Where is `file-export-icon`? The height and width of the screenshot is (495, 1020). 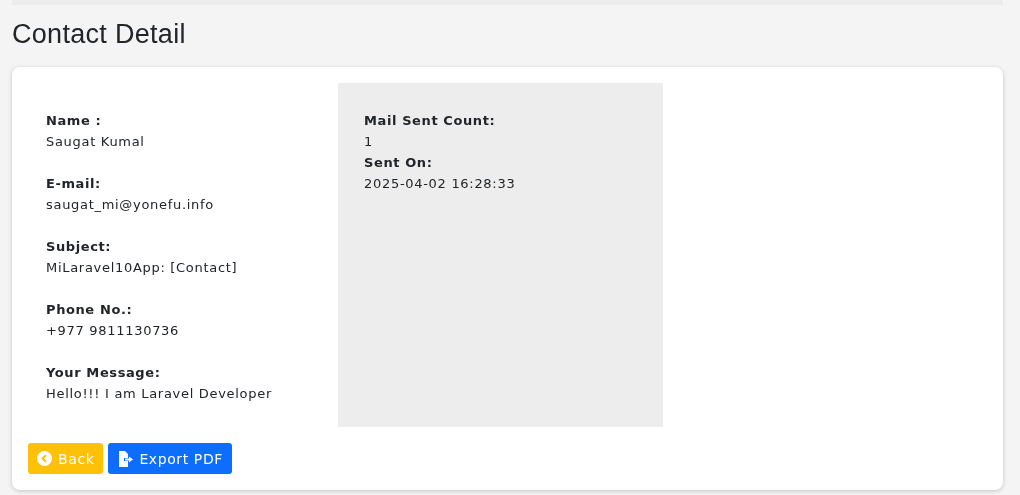 file-export-icon is located at coordinates (125, 458).